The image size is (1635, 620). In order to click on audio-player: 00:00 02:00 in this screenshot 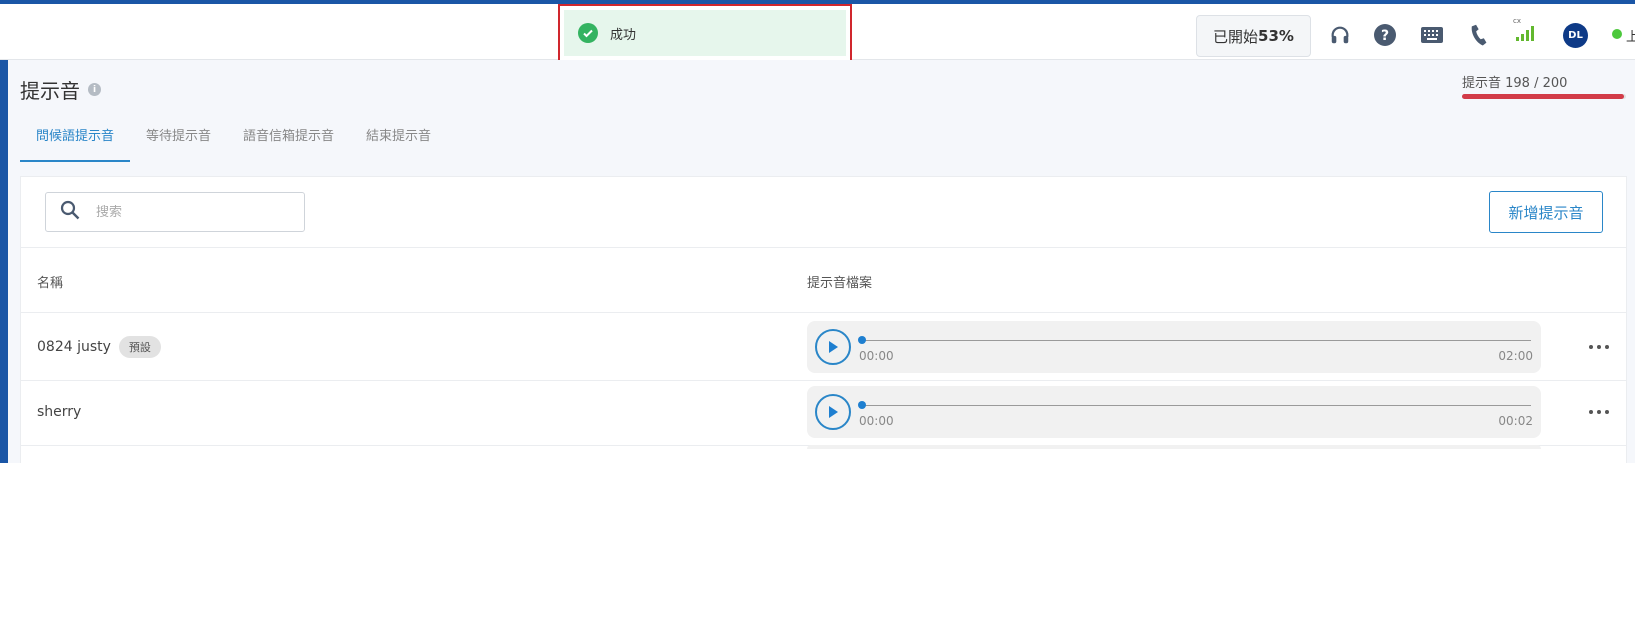, I will do `click(1174, 347)`.